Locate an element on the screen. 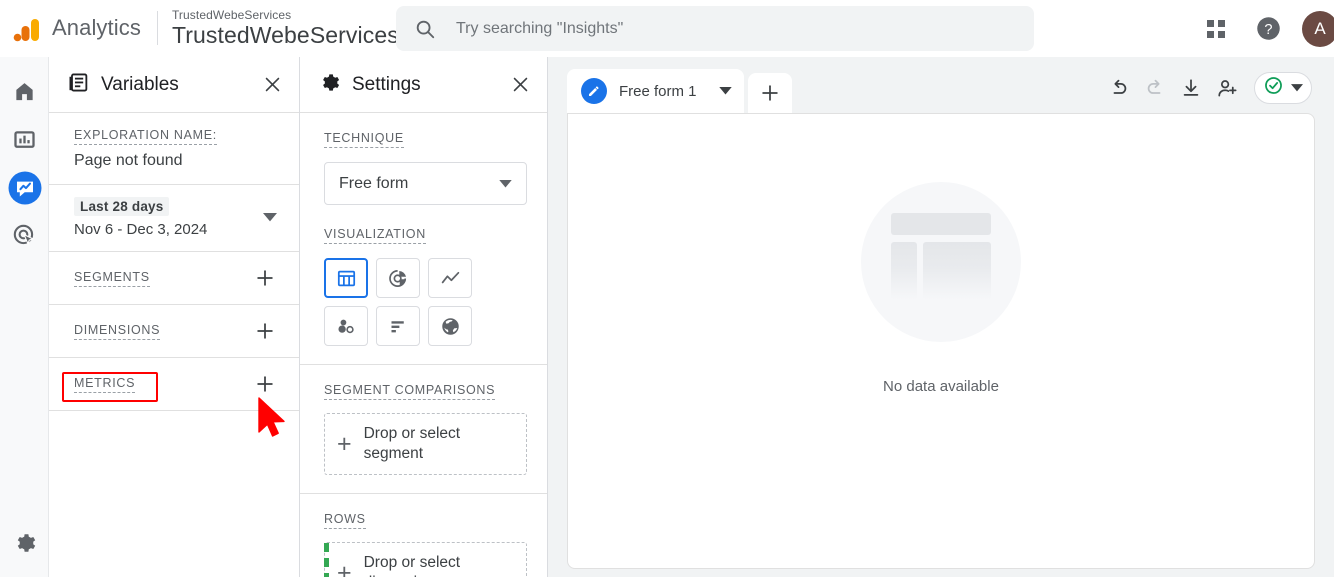  add-segment-button is located at coordinates (265, 278).